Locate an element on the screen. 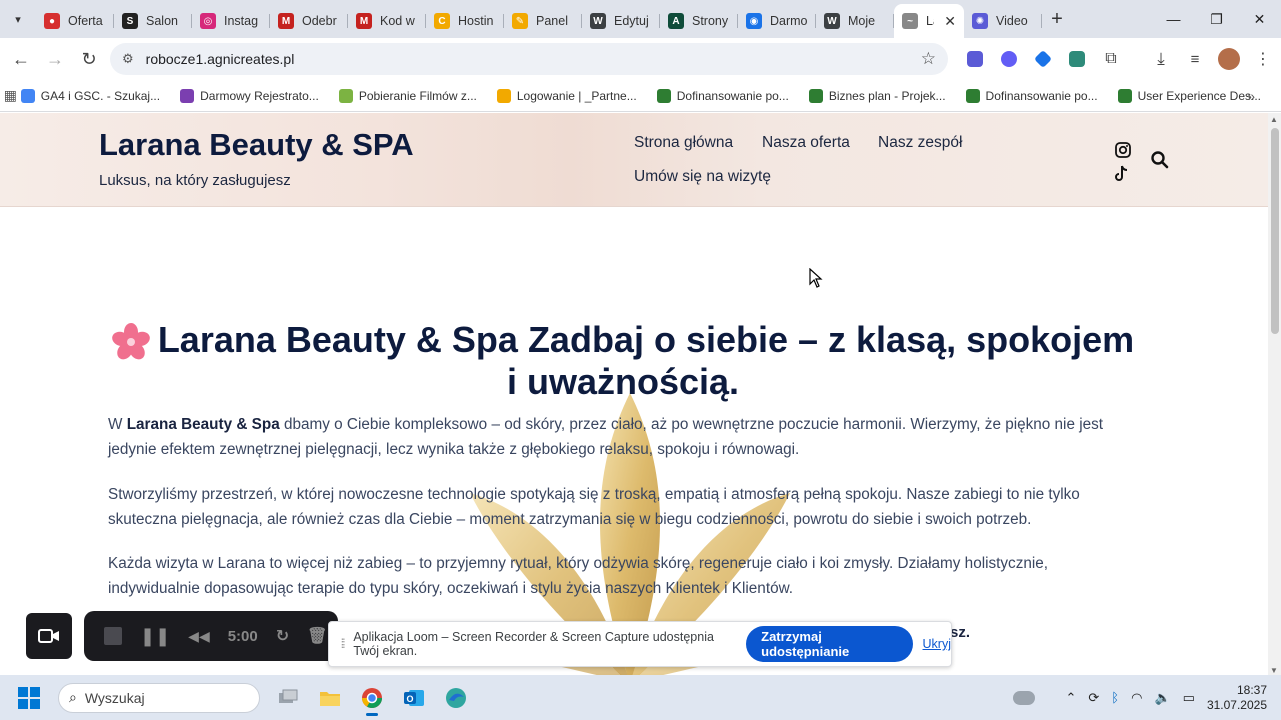  loom-camera-button is located at coordinates (49, 636).